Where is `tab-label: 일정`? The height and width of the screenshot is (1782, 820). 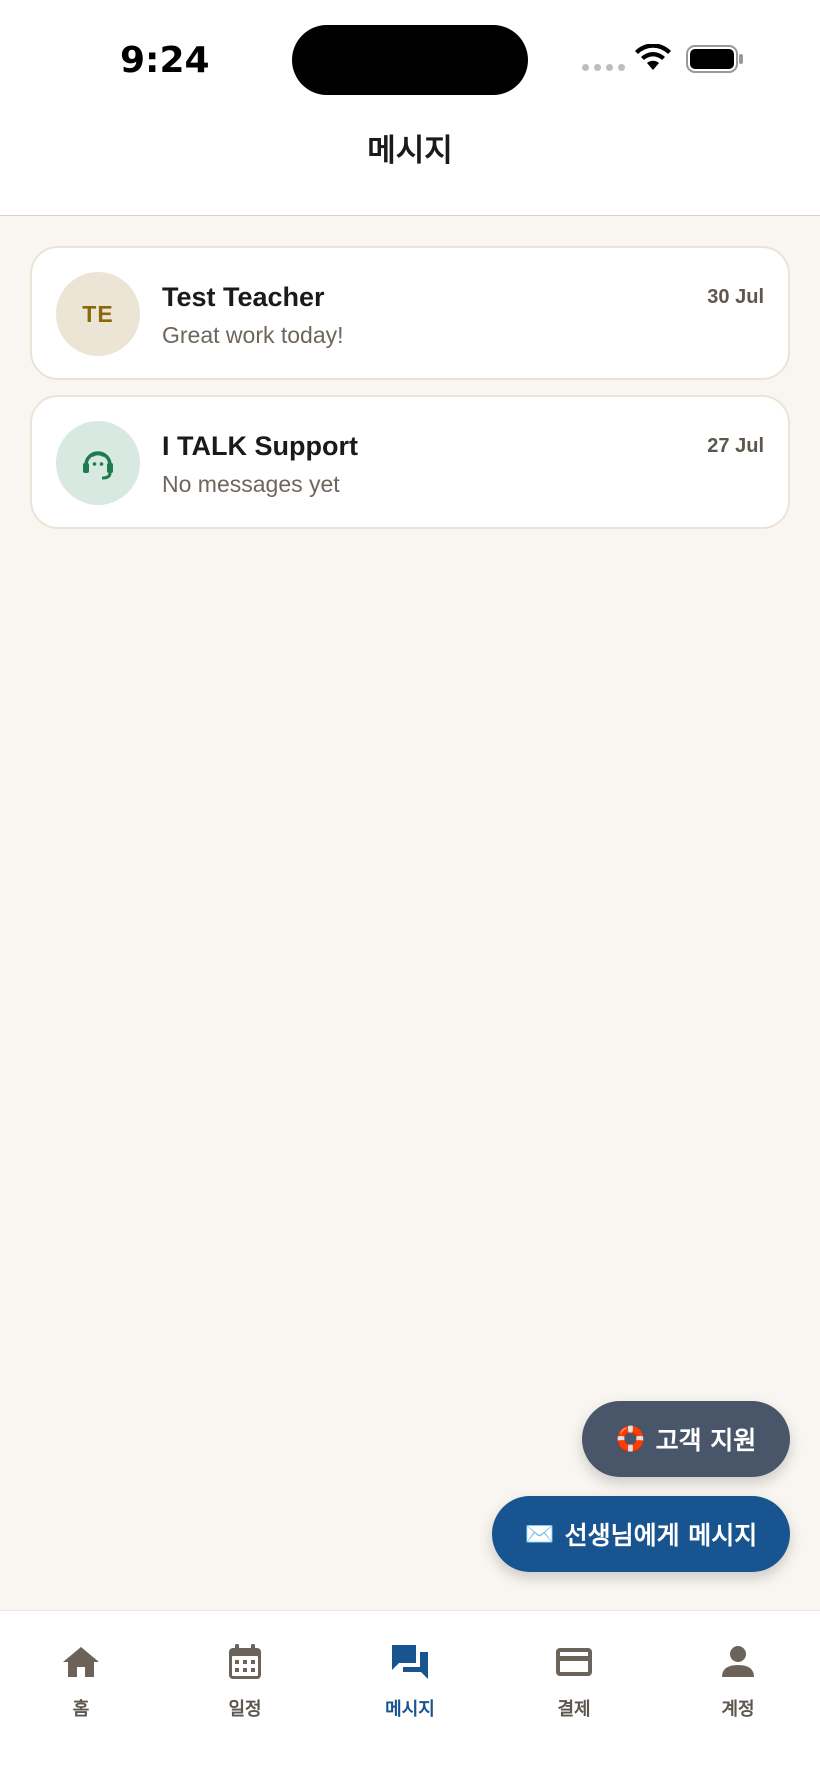
tab-label: 일정 is located at coordinates (245, 1709).